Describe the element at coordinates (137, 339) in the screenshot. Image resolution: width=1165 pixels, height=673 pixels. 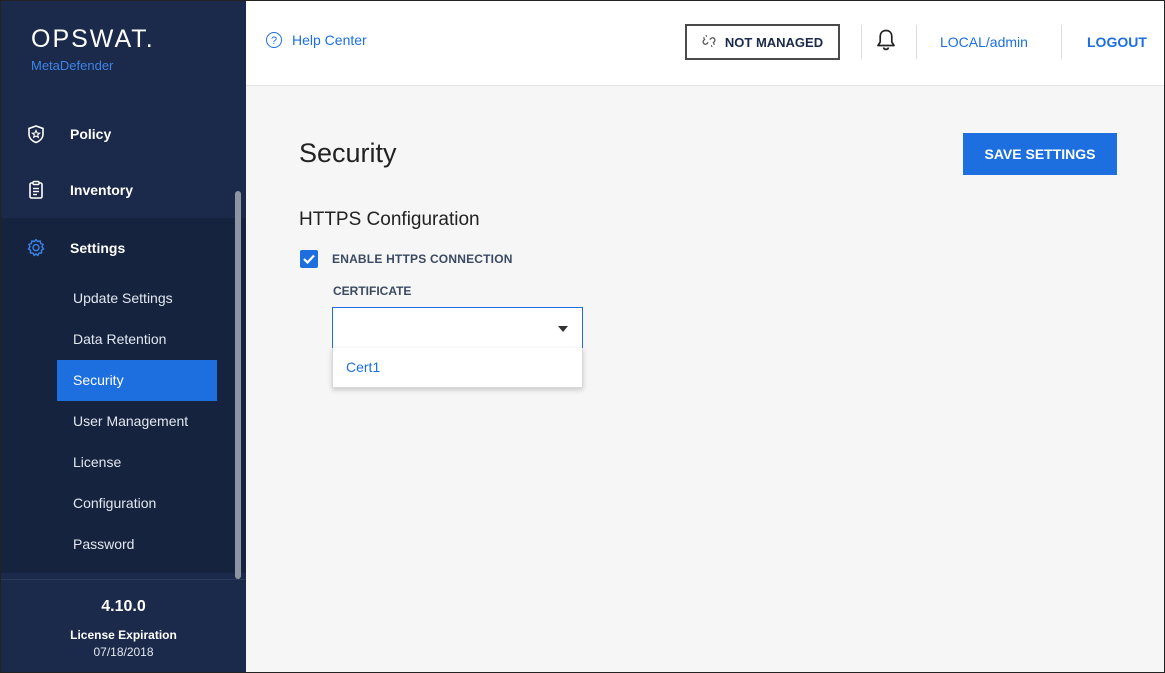
I see `sidebar-item-data-retention: Data Retention` at that location.